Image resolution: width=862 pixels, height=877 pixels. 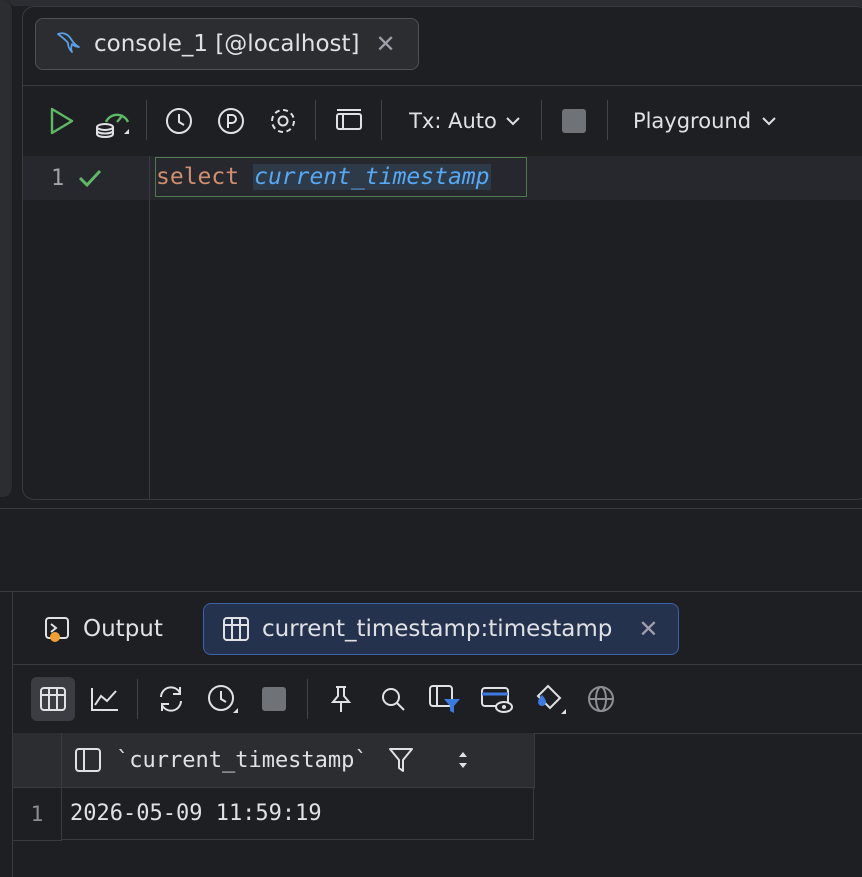 What do you see at coordinates (298, 814) in the screenshot?
I see `table-cell: 2026-05-09 11:59:19` at bounding box center [298, 814].